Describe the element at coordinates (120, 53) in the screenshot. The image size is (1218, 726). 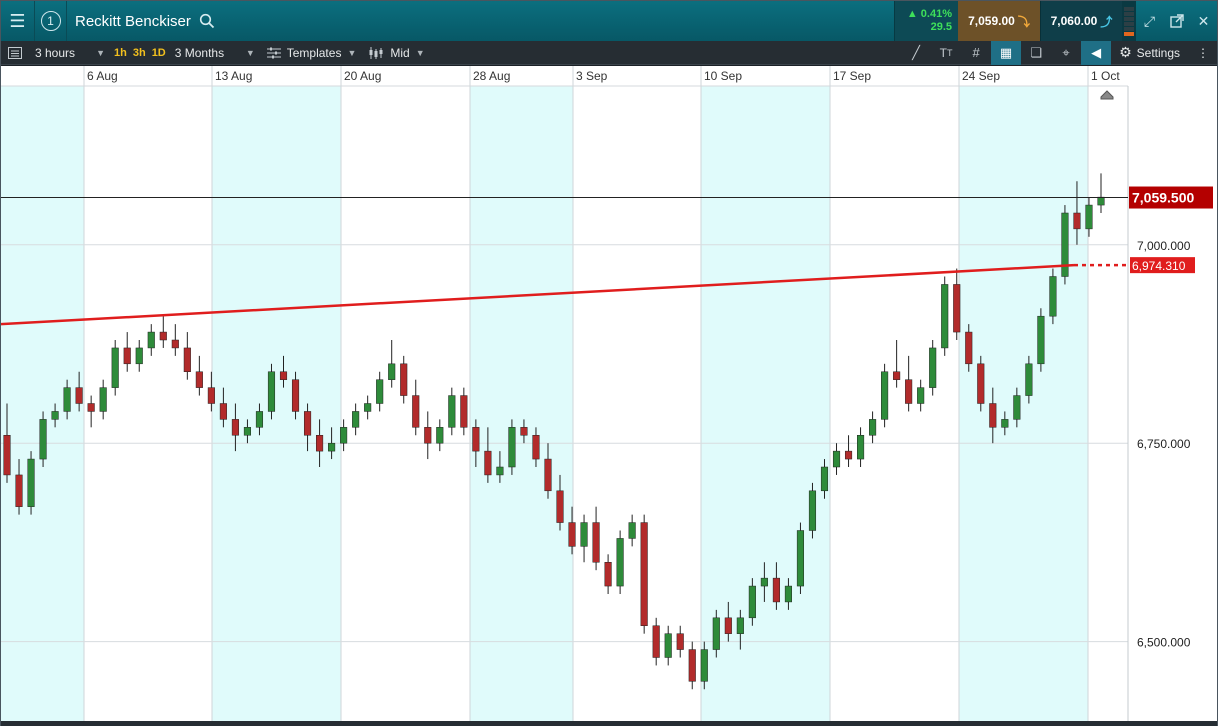
I see `timeframe-1h: 1h` at that location.